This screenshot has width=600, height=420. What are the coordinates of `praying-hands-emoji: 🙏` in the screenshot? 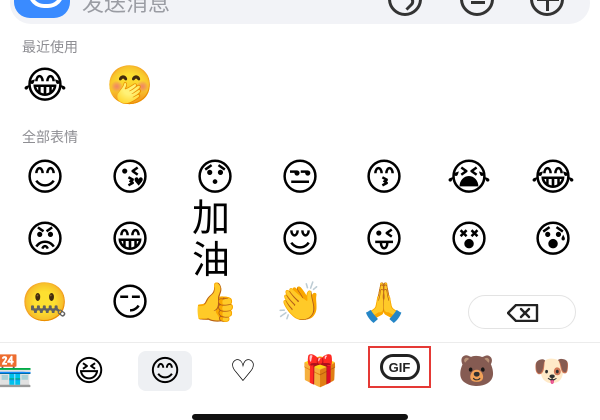 It's located at (383, 302).